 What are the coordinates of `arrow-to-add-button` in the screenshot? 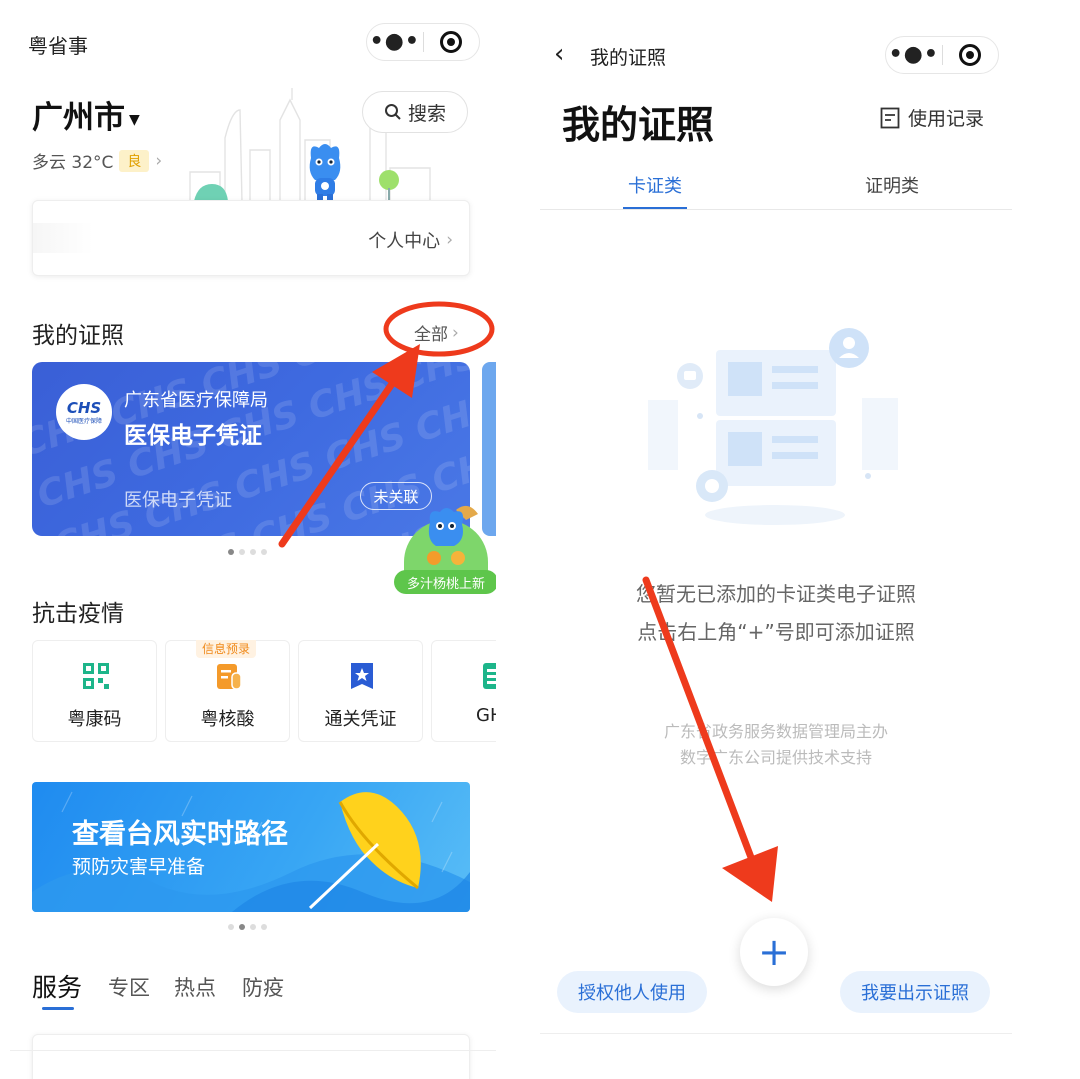 It's located at (699, 720).